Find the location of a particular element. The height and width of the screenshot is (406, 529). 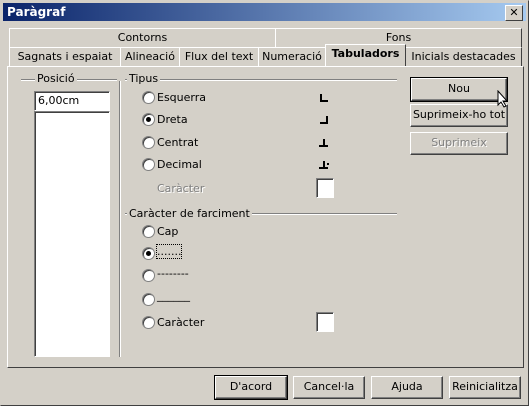

tab-contorns: Contorns is located at coordinates (142, 37).